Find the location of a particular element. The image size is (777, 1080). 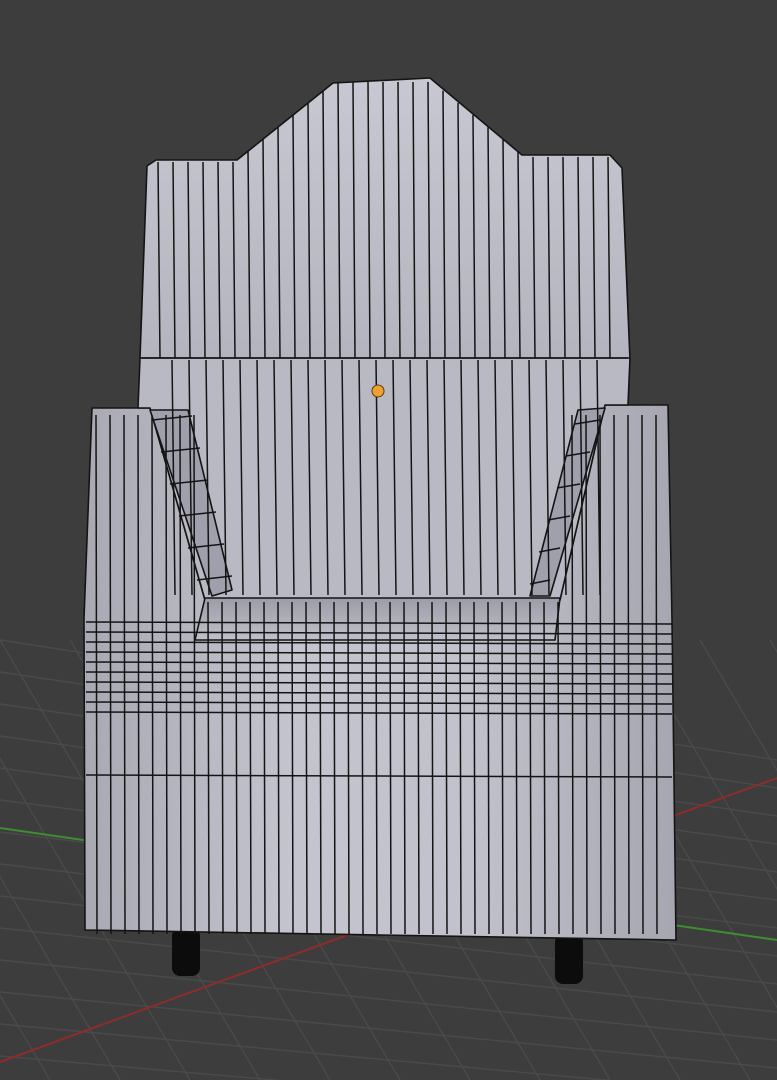

chair-leg-right is located at coordinates (569, 959).